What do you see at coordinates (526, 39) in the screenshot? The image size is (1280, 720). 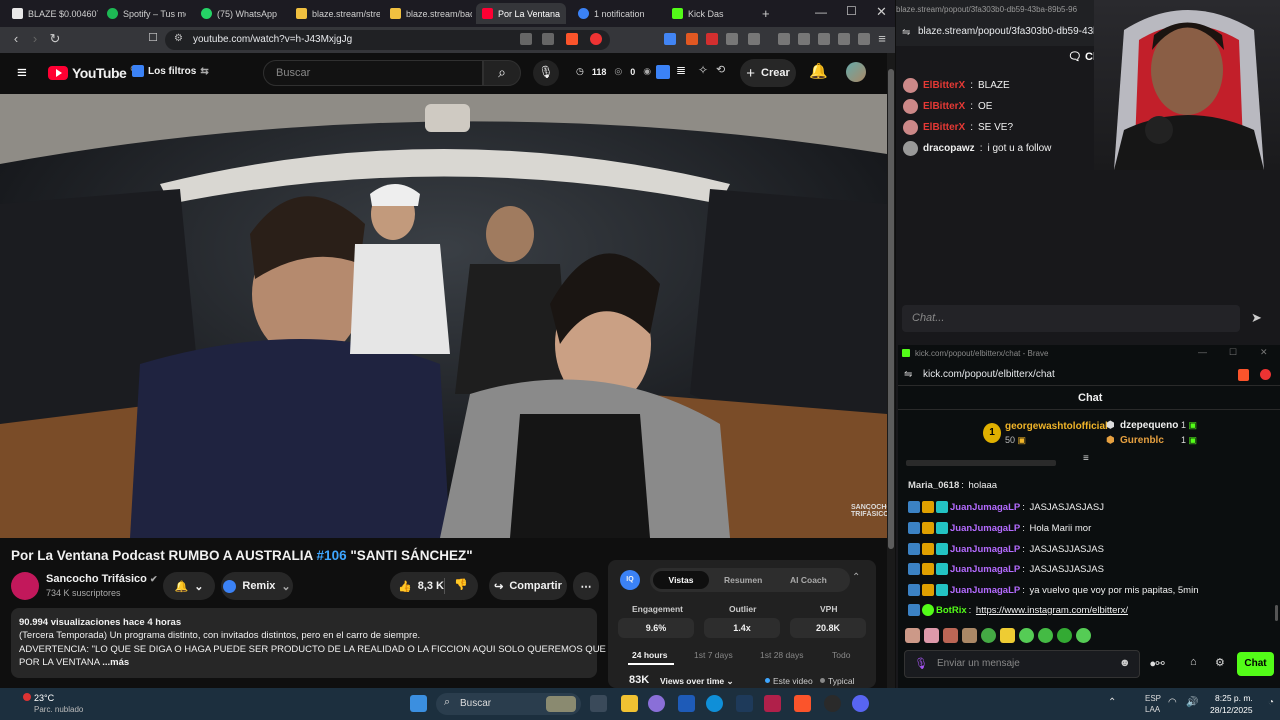 I see `cast-icon` at bounding box center [526, 39].